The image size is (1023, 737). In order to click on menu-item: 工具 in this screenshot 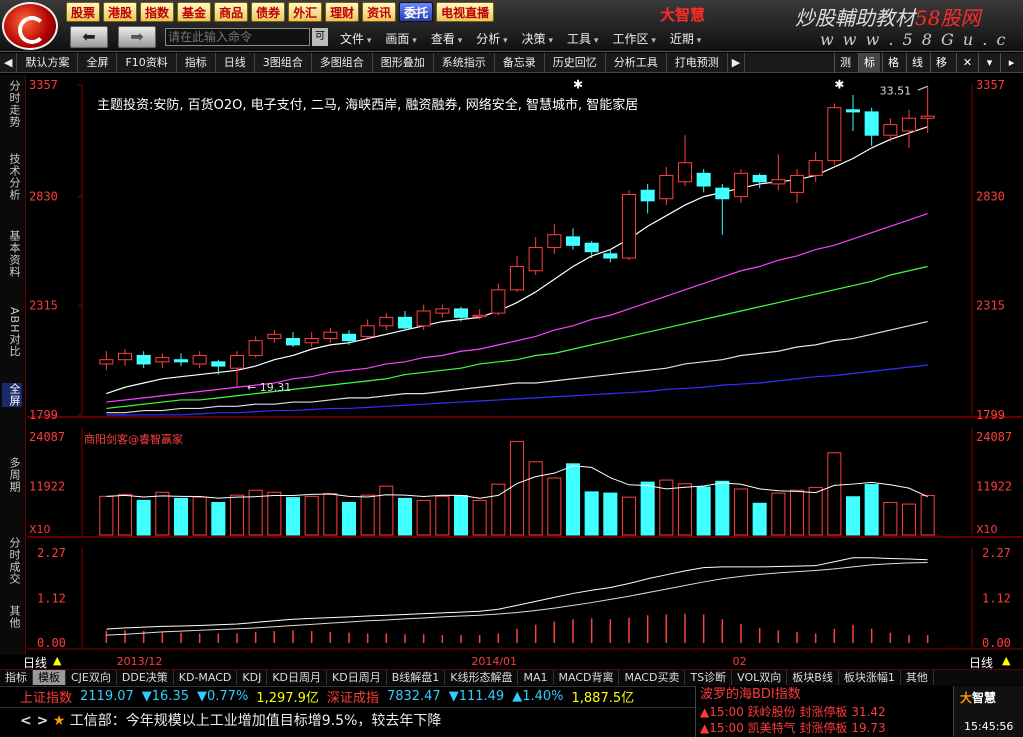, I will do `click(582, 38)`.